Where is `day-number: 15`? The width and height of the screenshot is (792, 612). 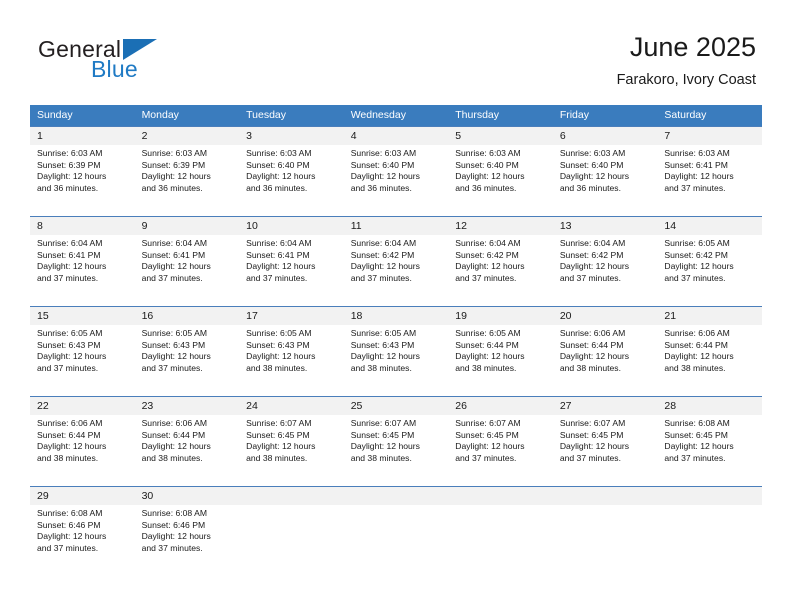
day-number: 15 is located at coordinates (82, 316).